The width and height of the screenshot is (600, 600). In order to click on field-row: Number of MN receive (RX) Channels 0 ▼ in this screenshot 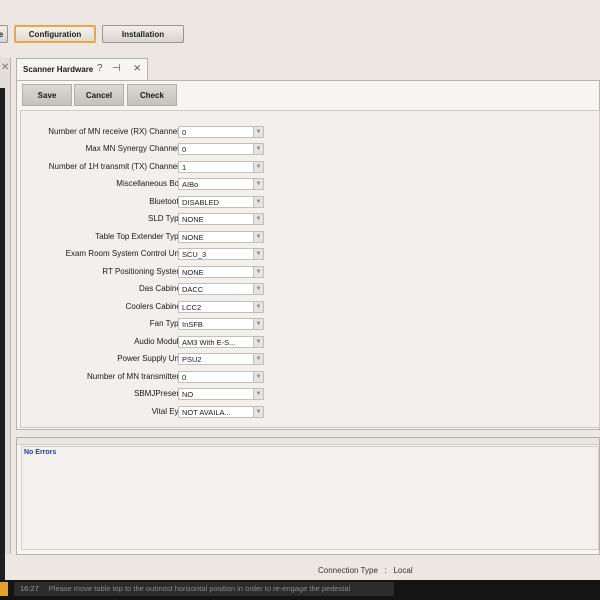, I will do `click(151, 133)`.